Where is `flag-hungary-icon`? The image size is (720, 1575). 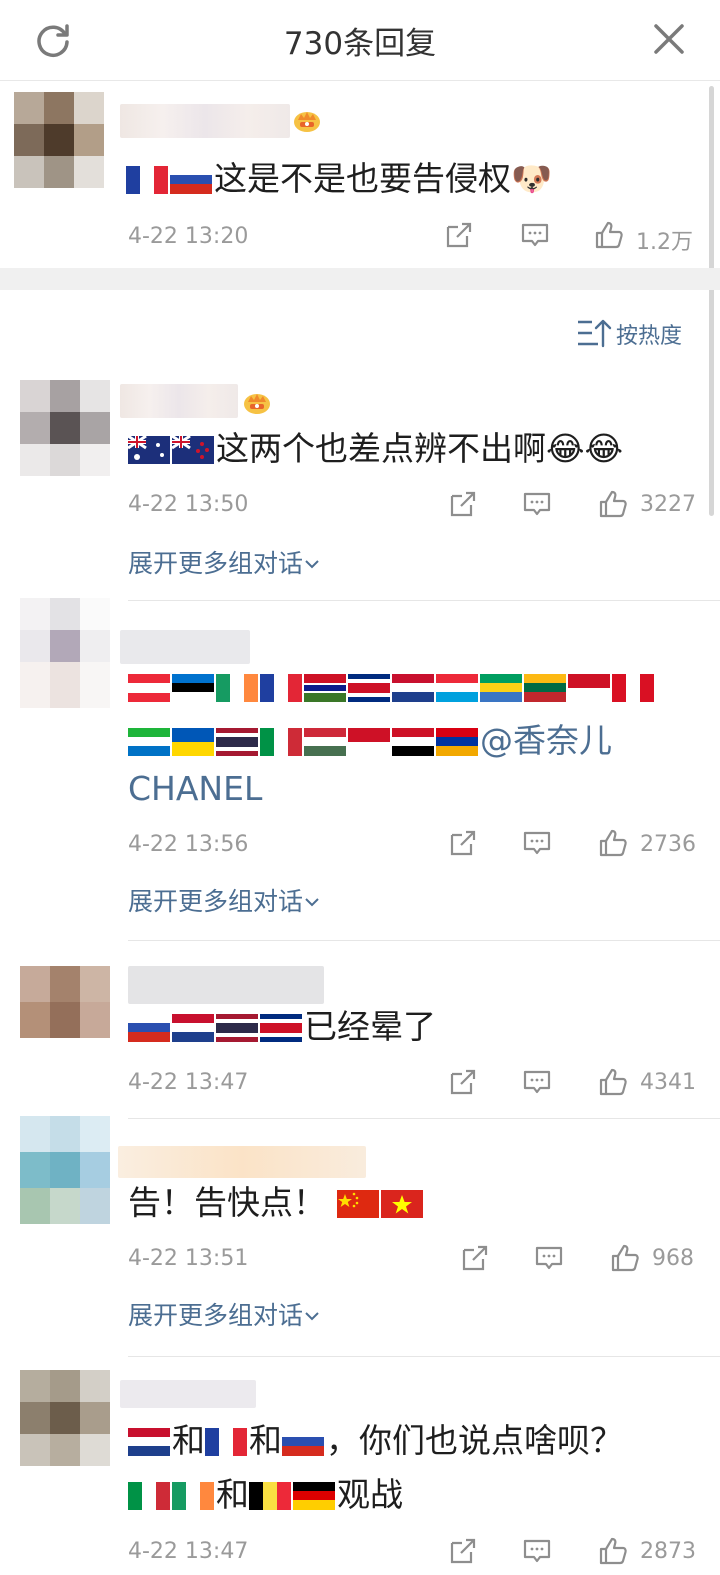
flag-hungary-icon is located at coordinates (325, 742).